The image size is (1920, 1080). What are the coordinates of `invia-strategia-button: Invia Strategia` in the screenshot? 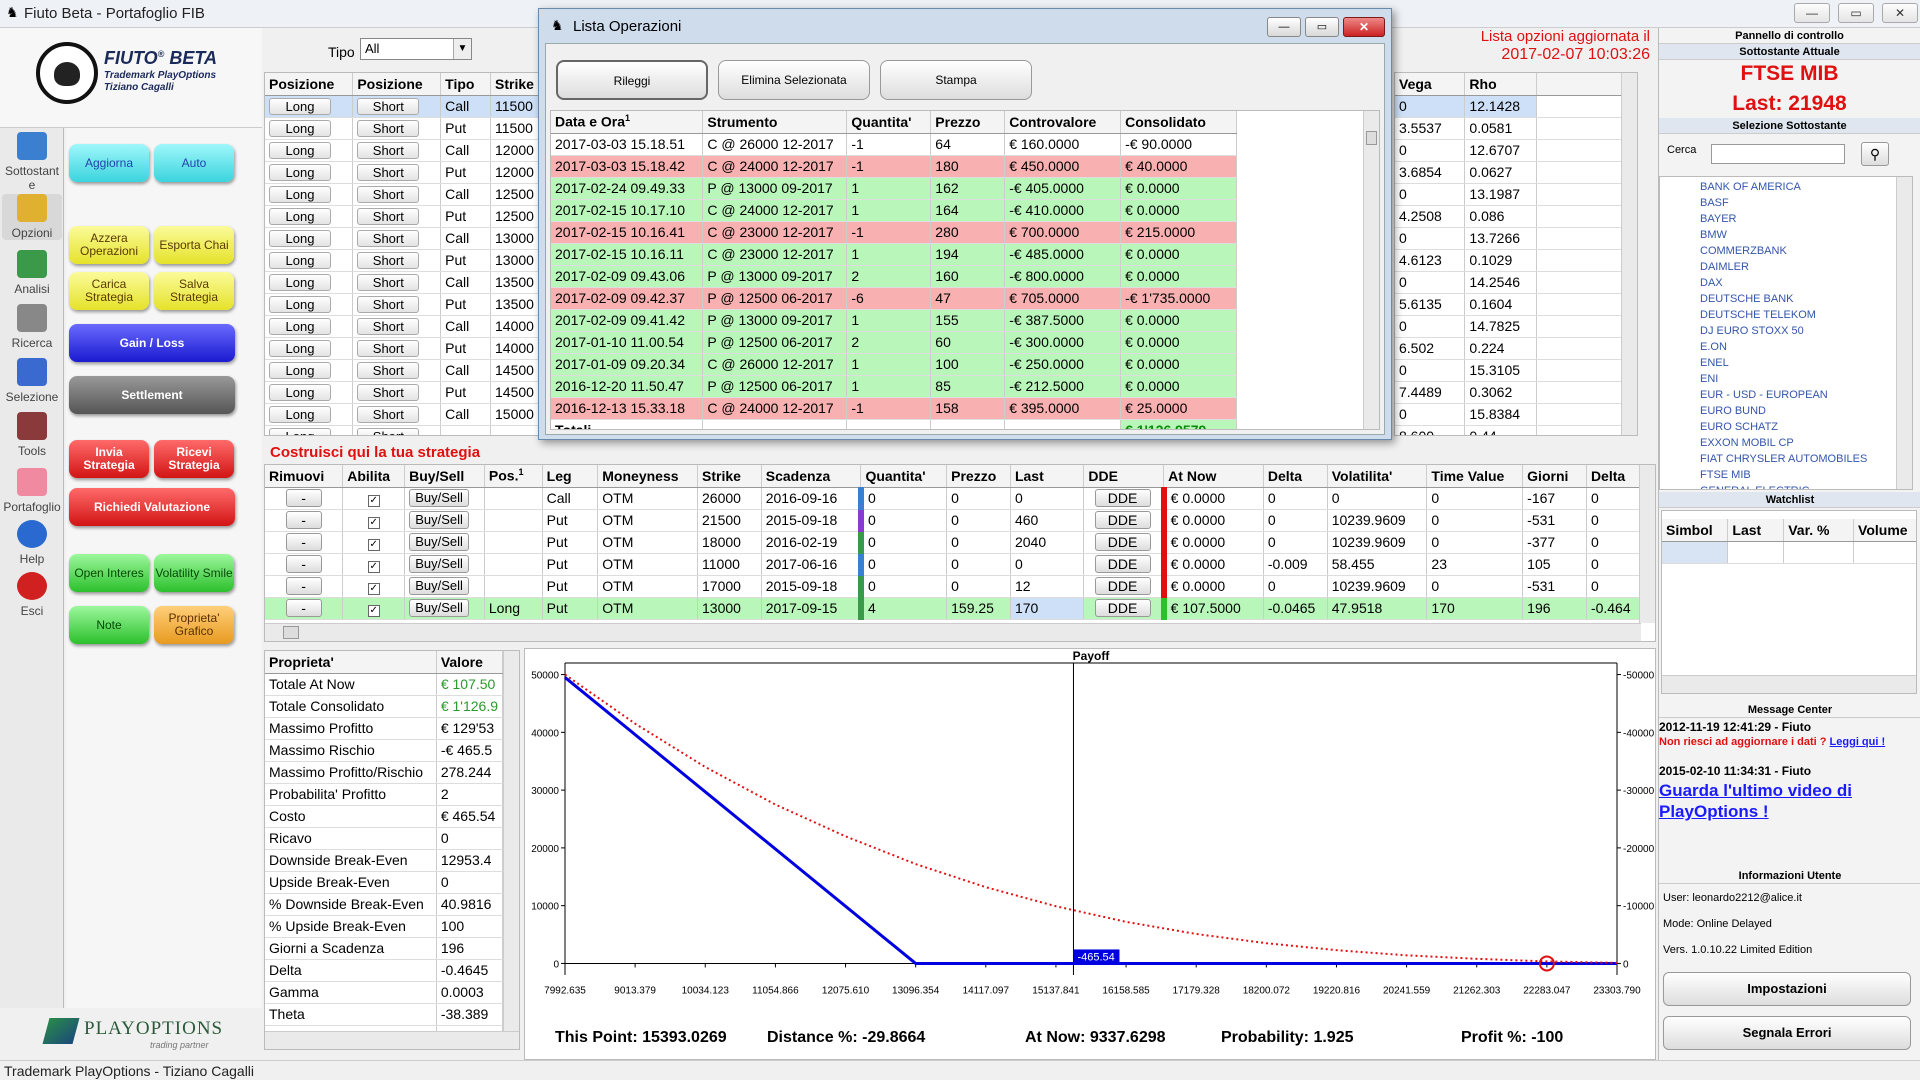 It's located at (109, 459).